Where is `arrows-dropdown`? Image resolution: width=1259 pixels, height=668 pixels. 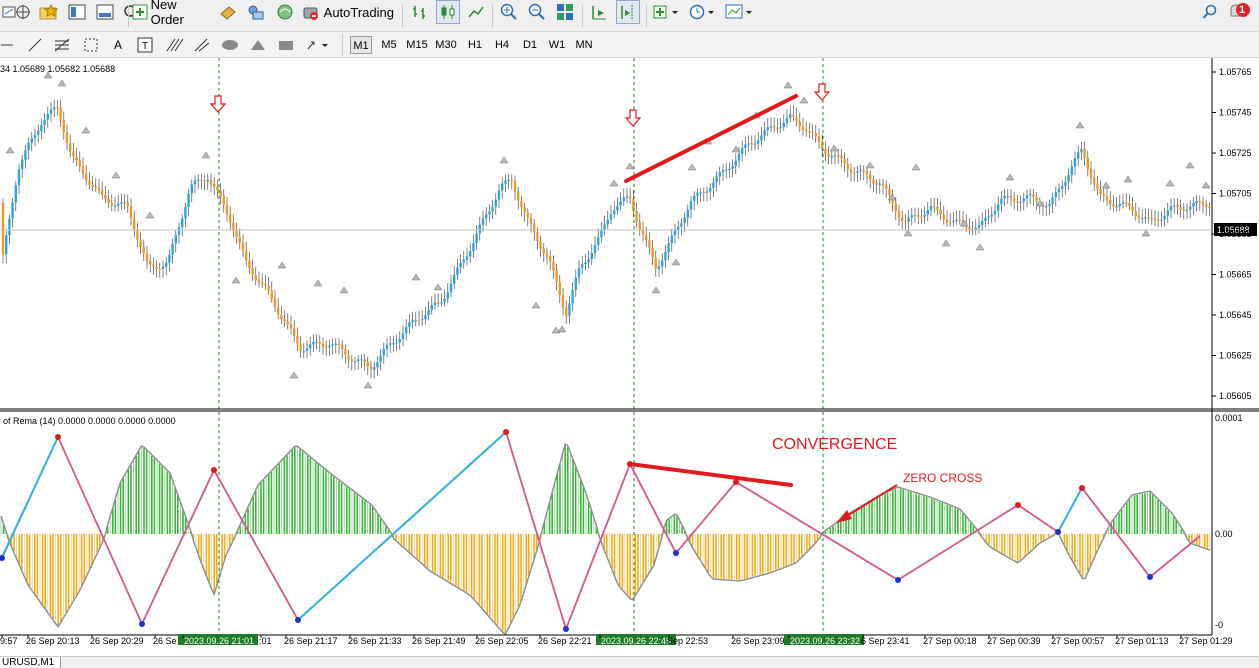 arrows-dropdown is located at coordinates (318, 45).